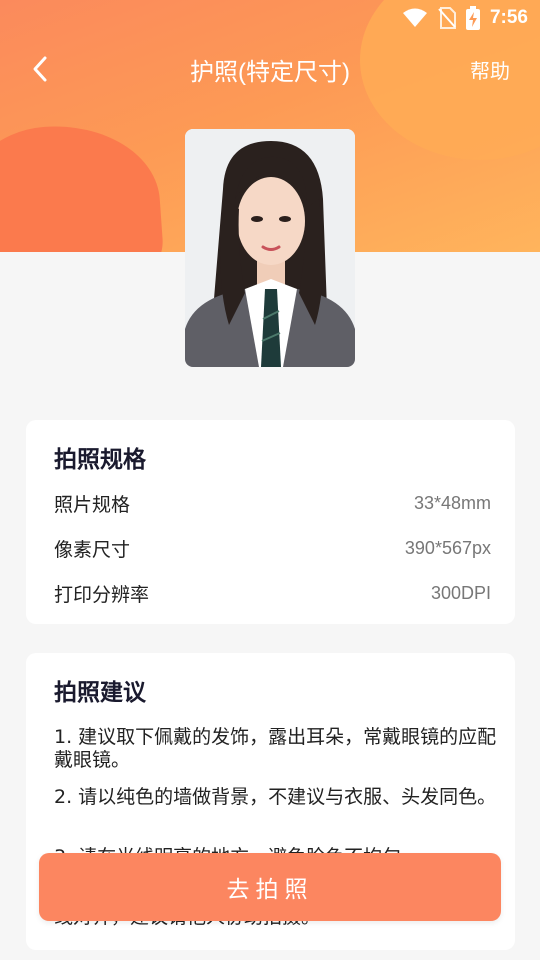 The width and height of the screenshot is (540, 960). I want to click on spec-row: 像素尺寸 390*567px, so click(272, 548).